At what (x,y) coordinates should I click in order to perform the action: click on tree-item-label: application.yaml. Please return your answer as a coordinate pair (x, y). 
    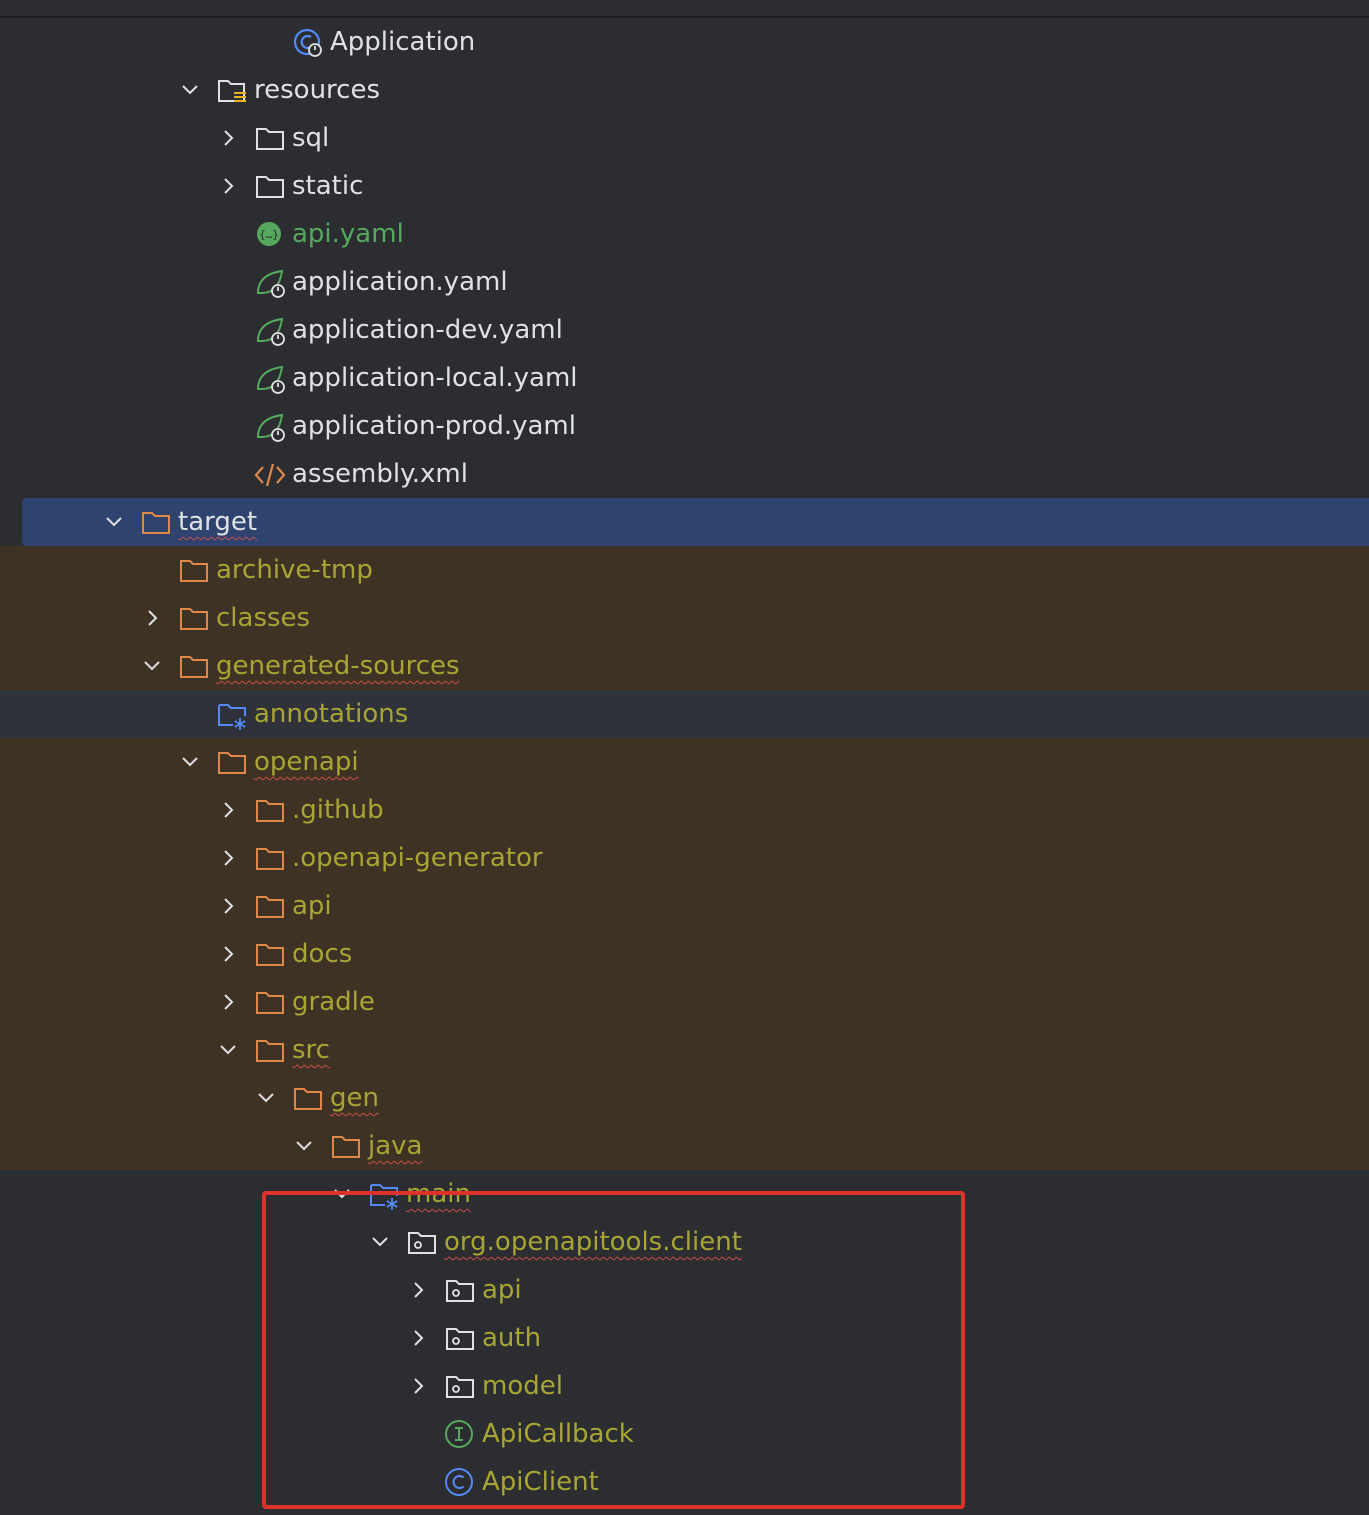
    Looking at the image, I should click on (400, 282).